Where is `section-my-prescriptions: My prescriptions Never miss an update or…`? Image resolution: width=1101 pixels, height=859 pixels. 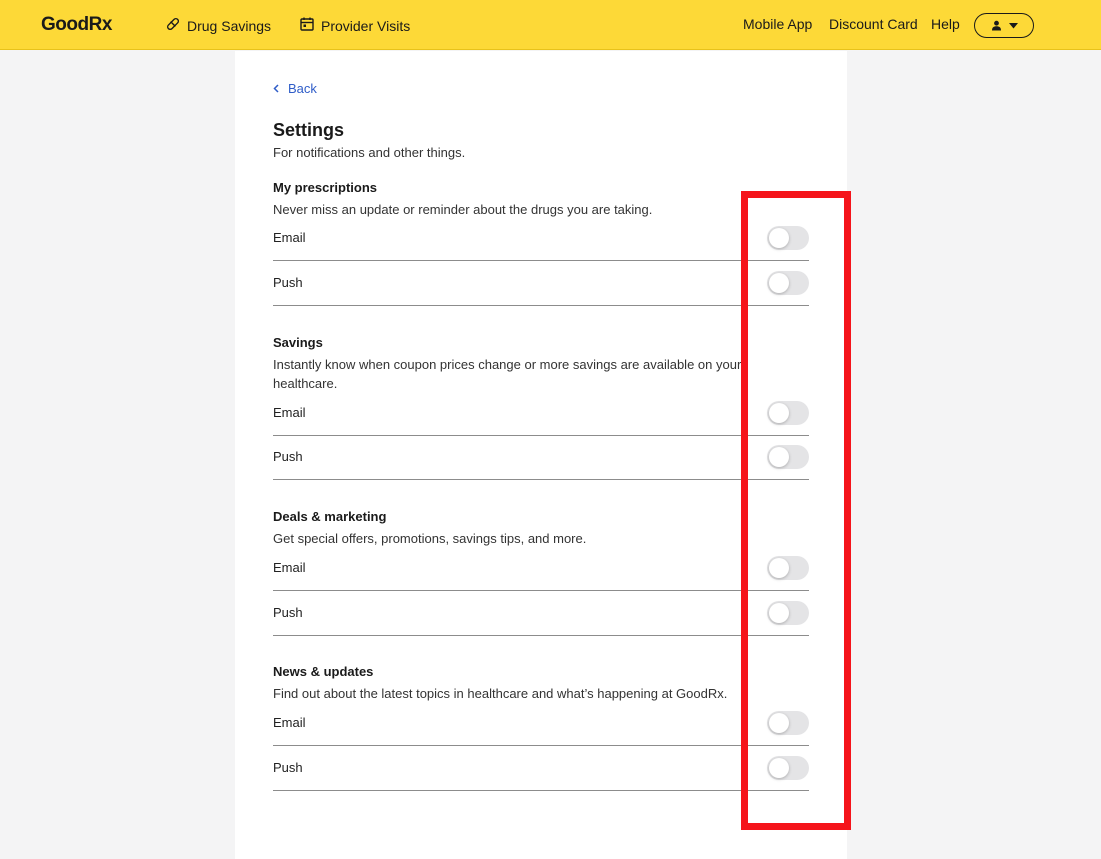
section-my-prescriptions: My prescriptions Never miss an update or… is located at coordinates (541, 243).